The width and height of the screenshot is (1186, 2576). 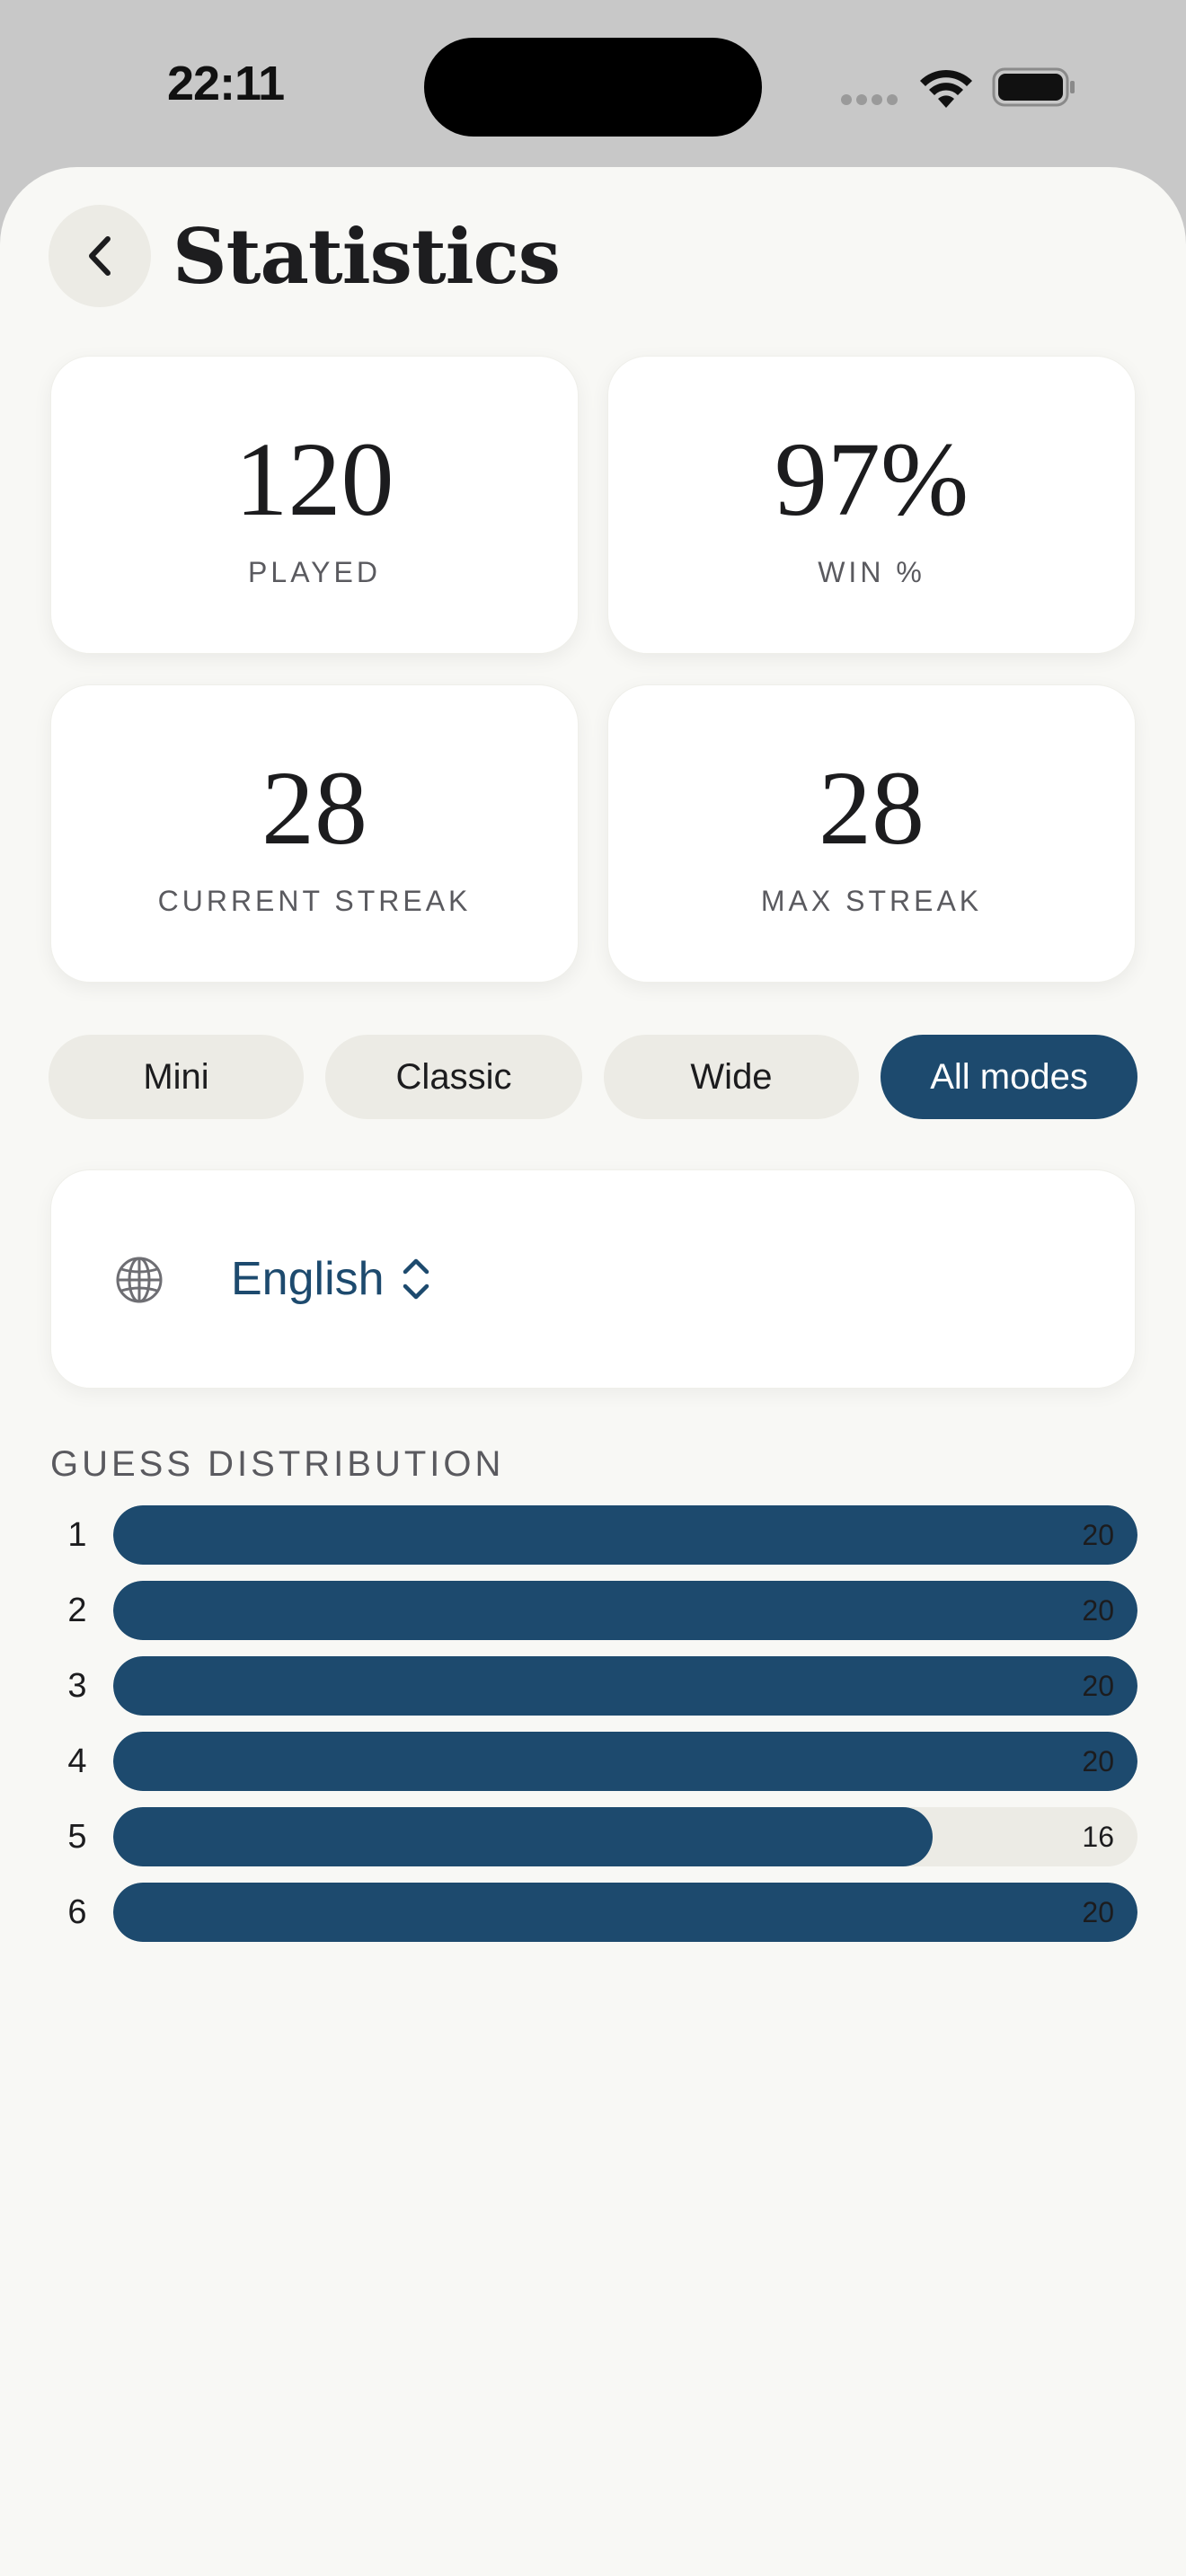 I want to click on stat-value: 97%, so click(x=871, y=479).